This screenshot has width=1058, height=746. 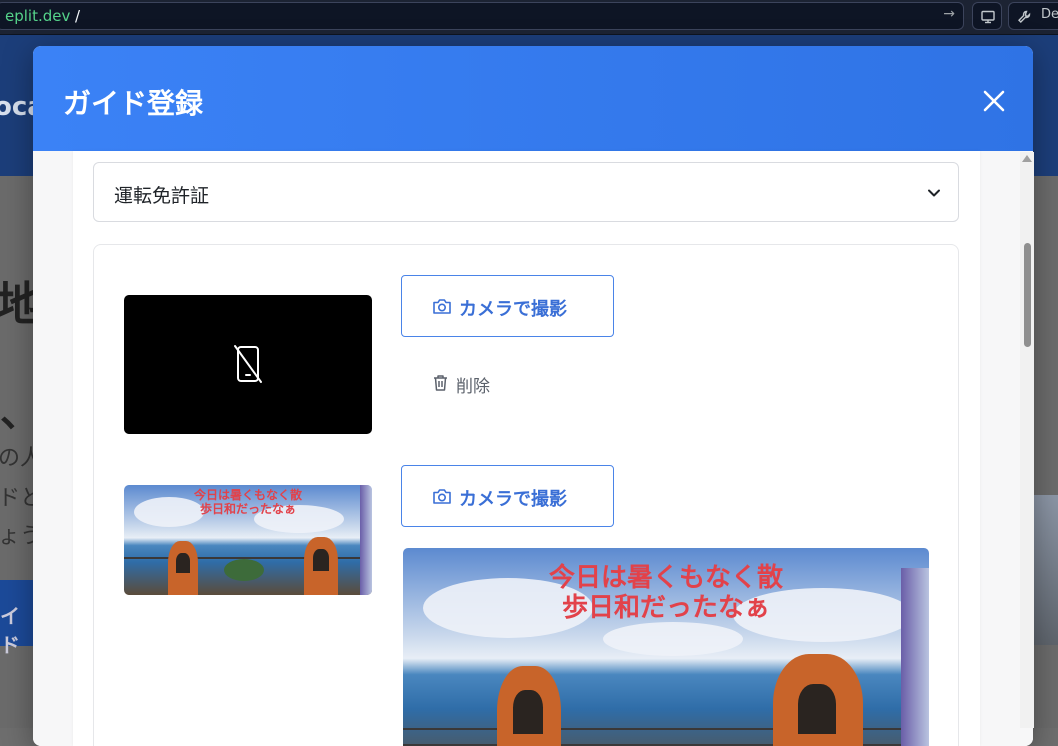 What do you see at coordinates (1027, 158) in the screenshot?
I see `scroll-up-arrow-icon` at bounding box center [1027, 158].